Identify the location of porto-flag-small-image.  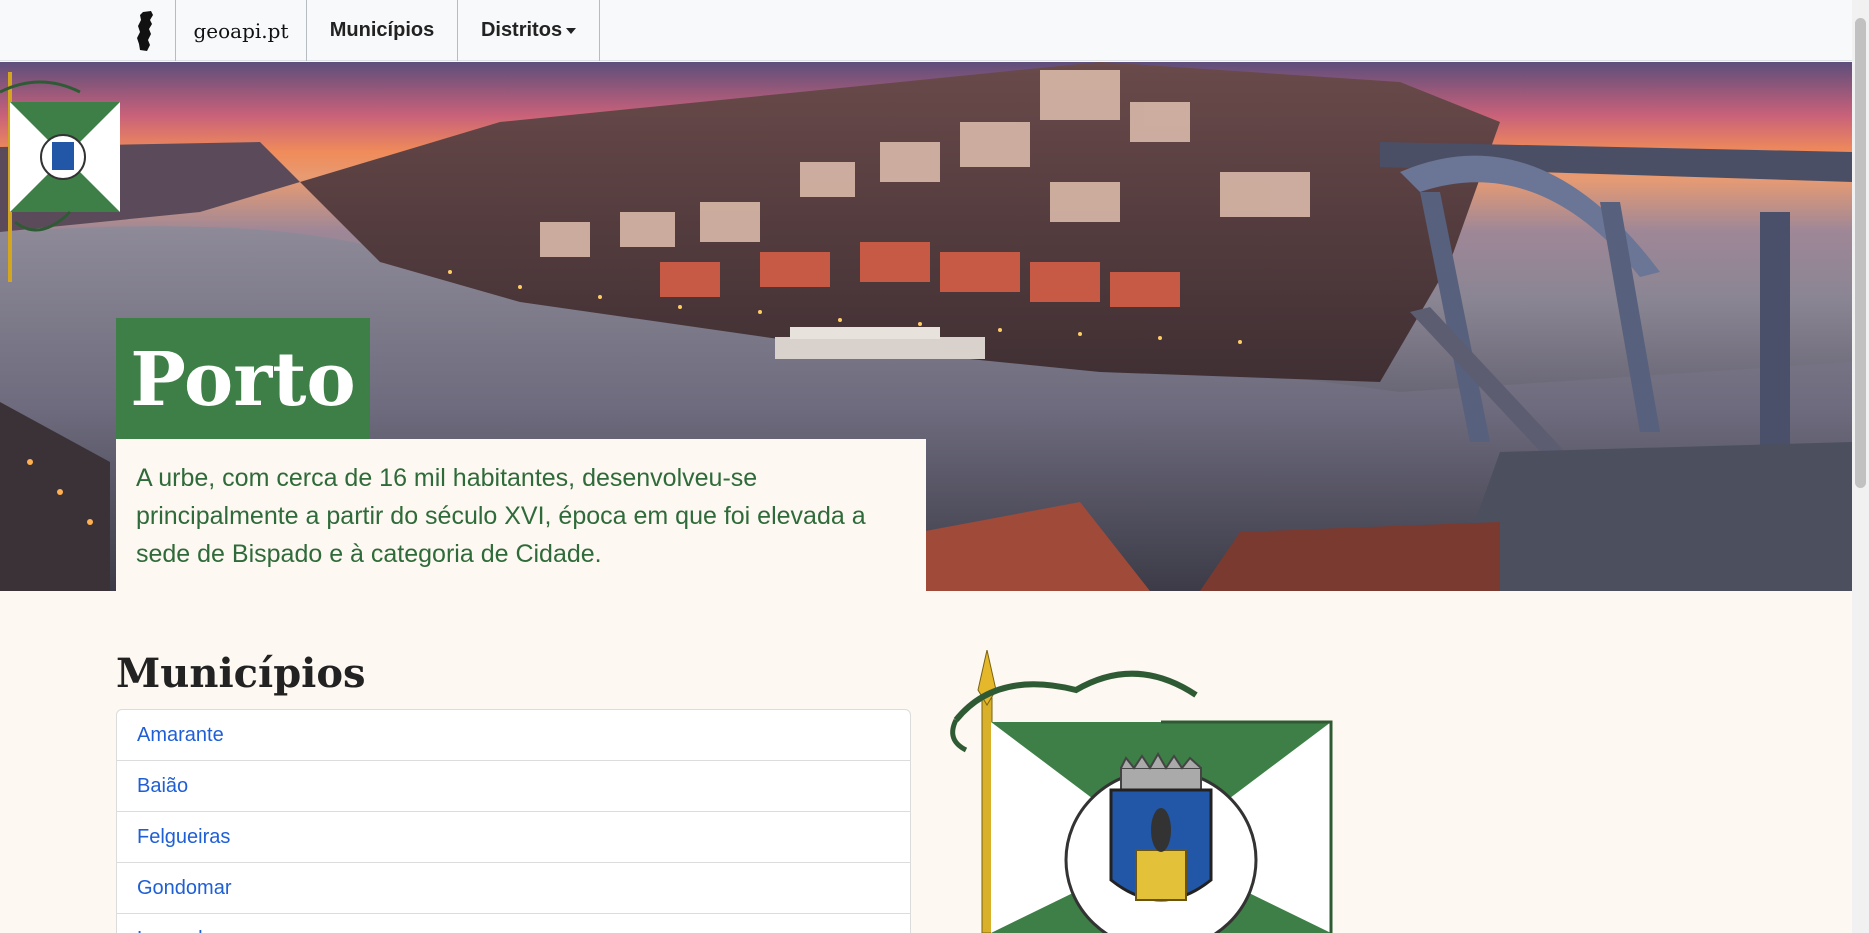
(60, 177).